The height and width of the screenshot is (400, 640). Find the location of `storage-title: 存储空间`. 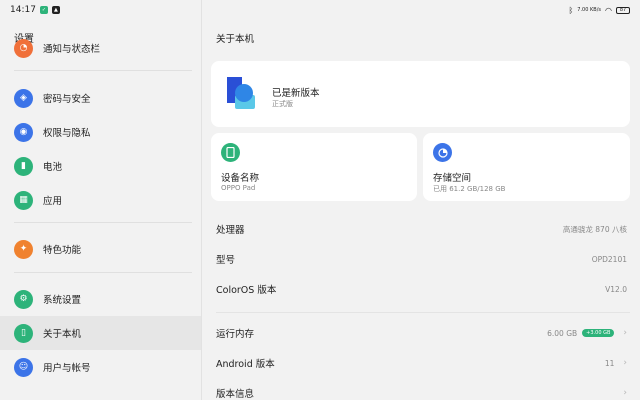

storage-title: 存储空间 is located at coordinates (452, 178).